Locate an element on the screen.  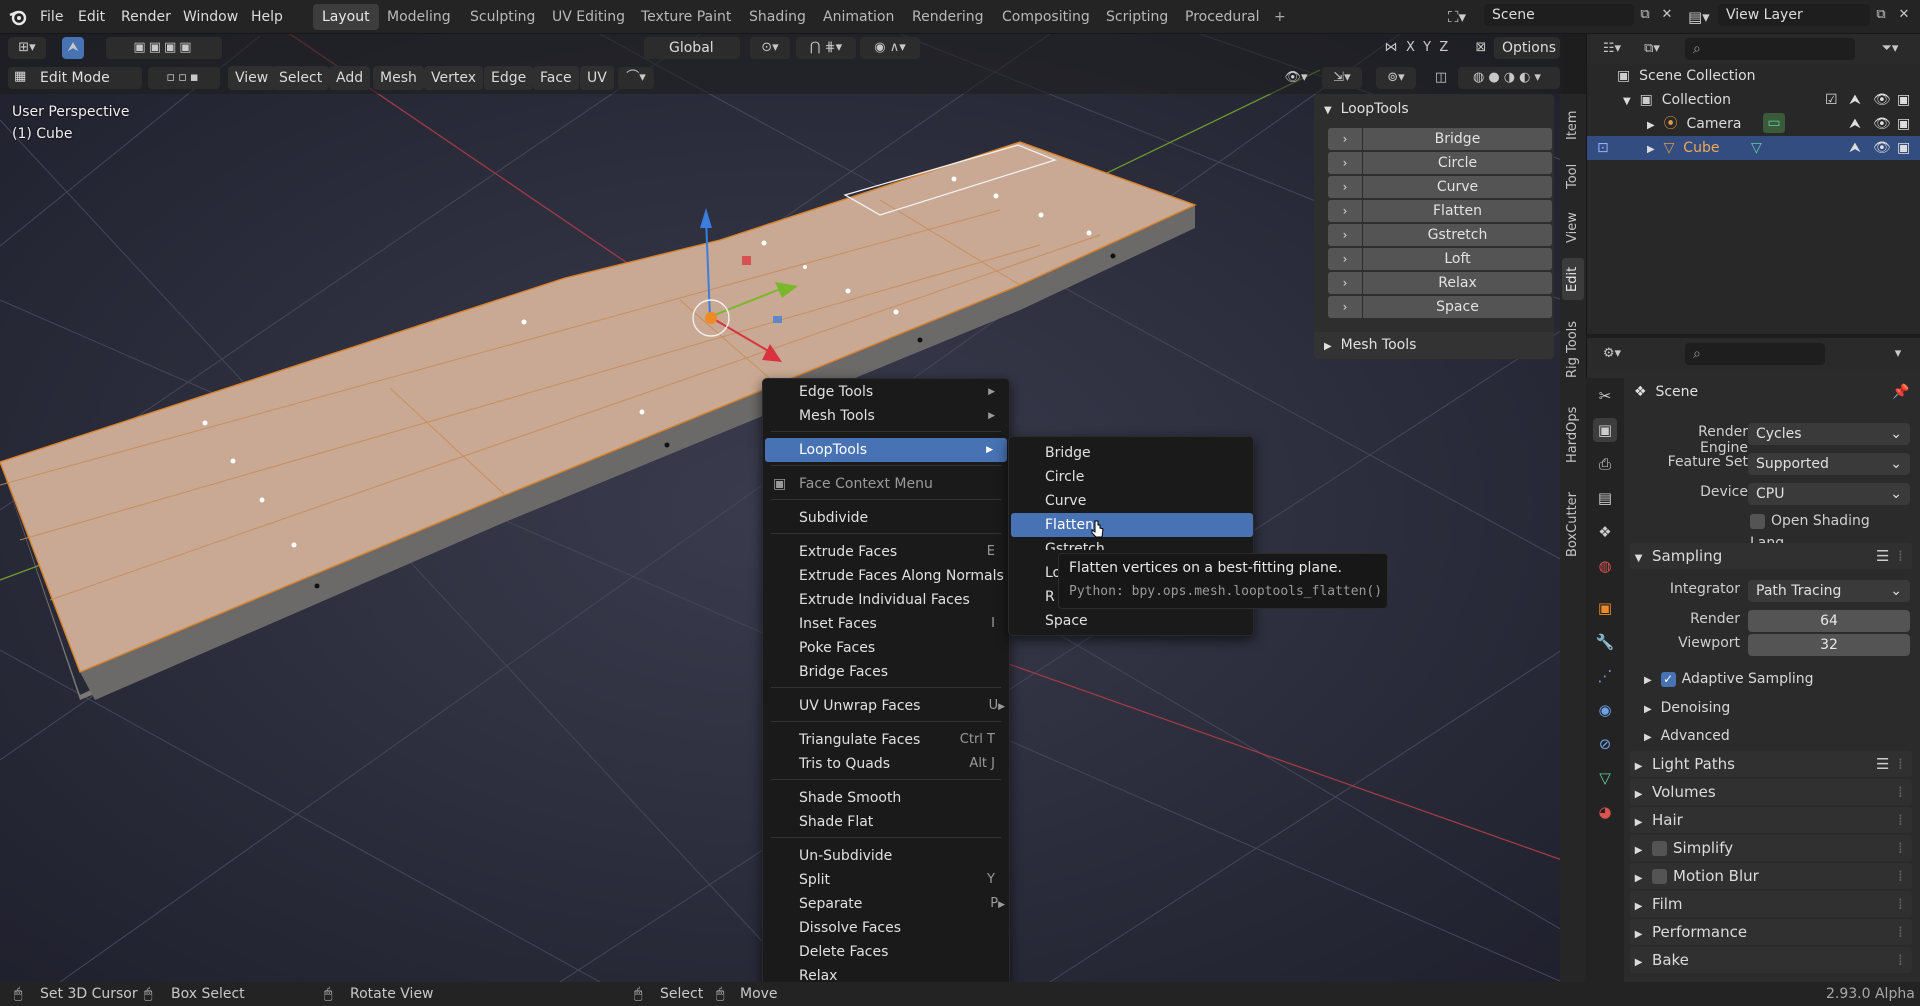
device-dropdown: CPU ⌄ is located at coordinates (1829, 494).